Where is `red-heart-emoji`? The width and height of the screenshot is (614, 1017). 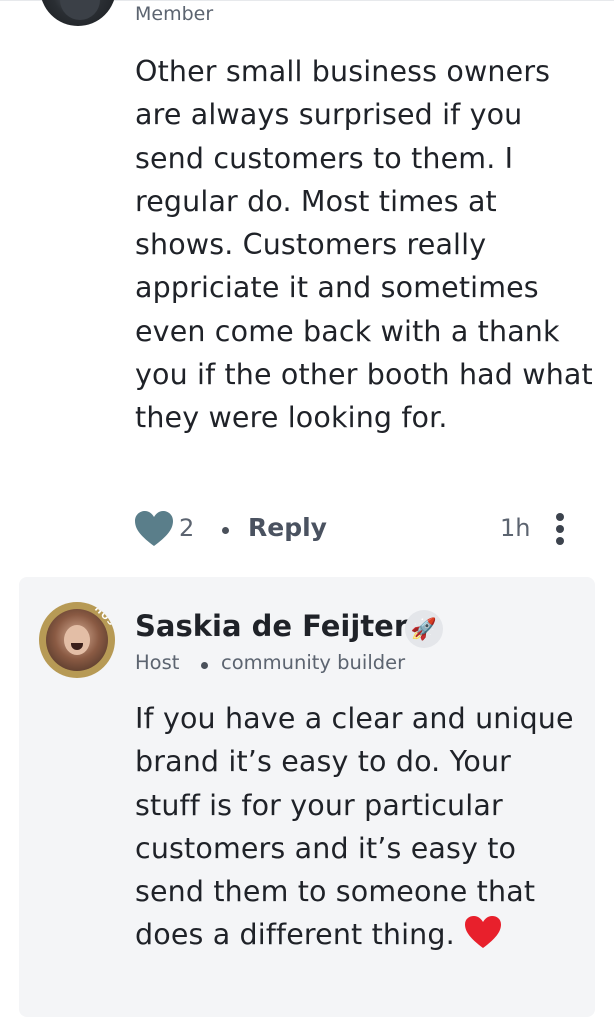
red-heart-emoji is located at coordinates (482, 932).